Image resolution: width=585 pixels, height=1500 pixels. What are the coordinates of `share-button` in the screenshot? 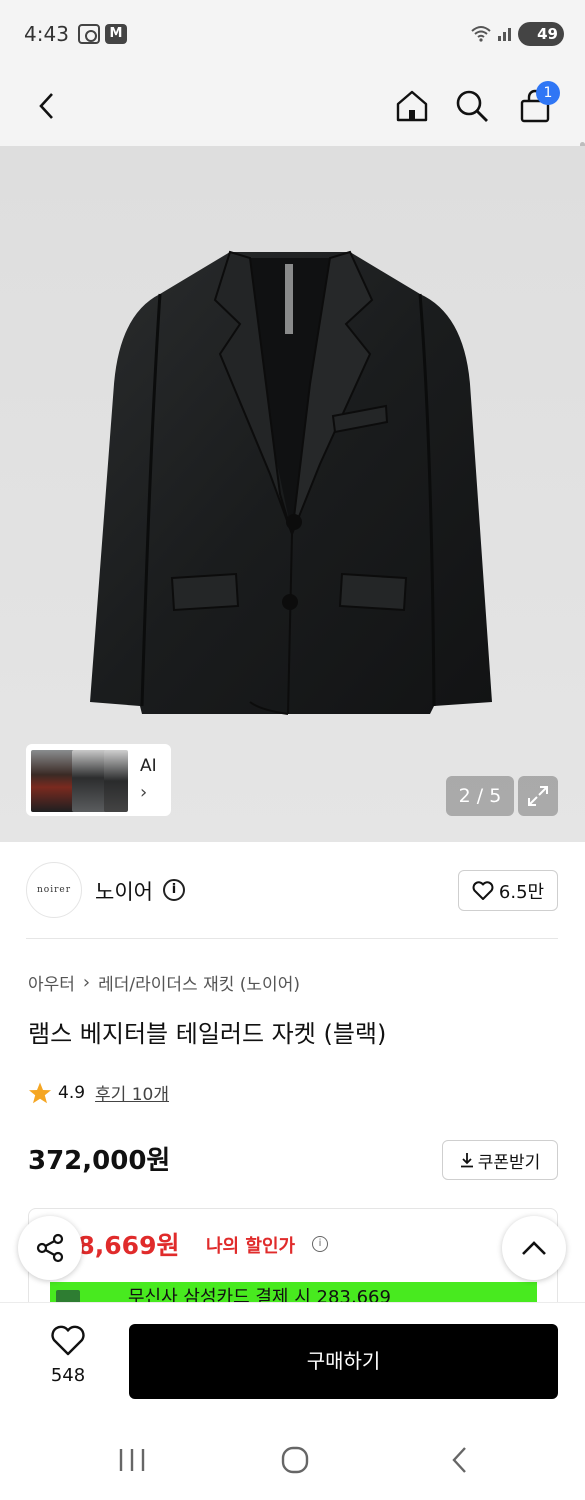 It's located at (50, 1248).